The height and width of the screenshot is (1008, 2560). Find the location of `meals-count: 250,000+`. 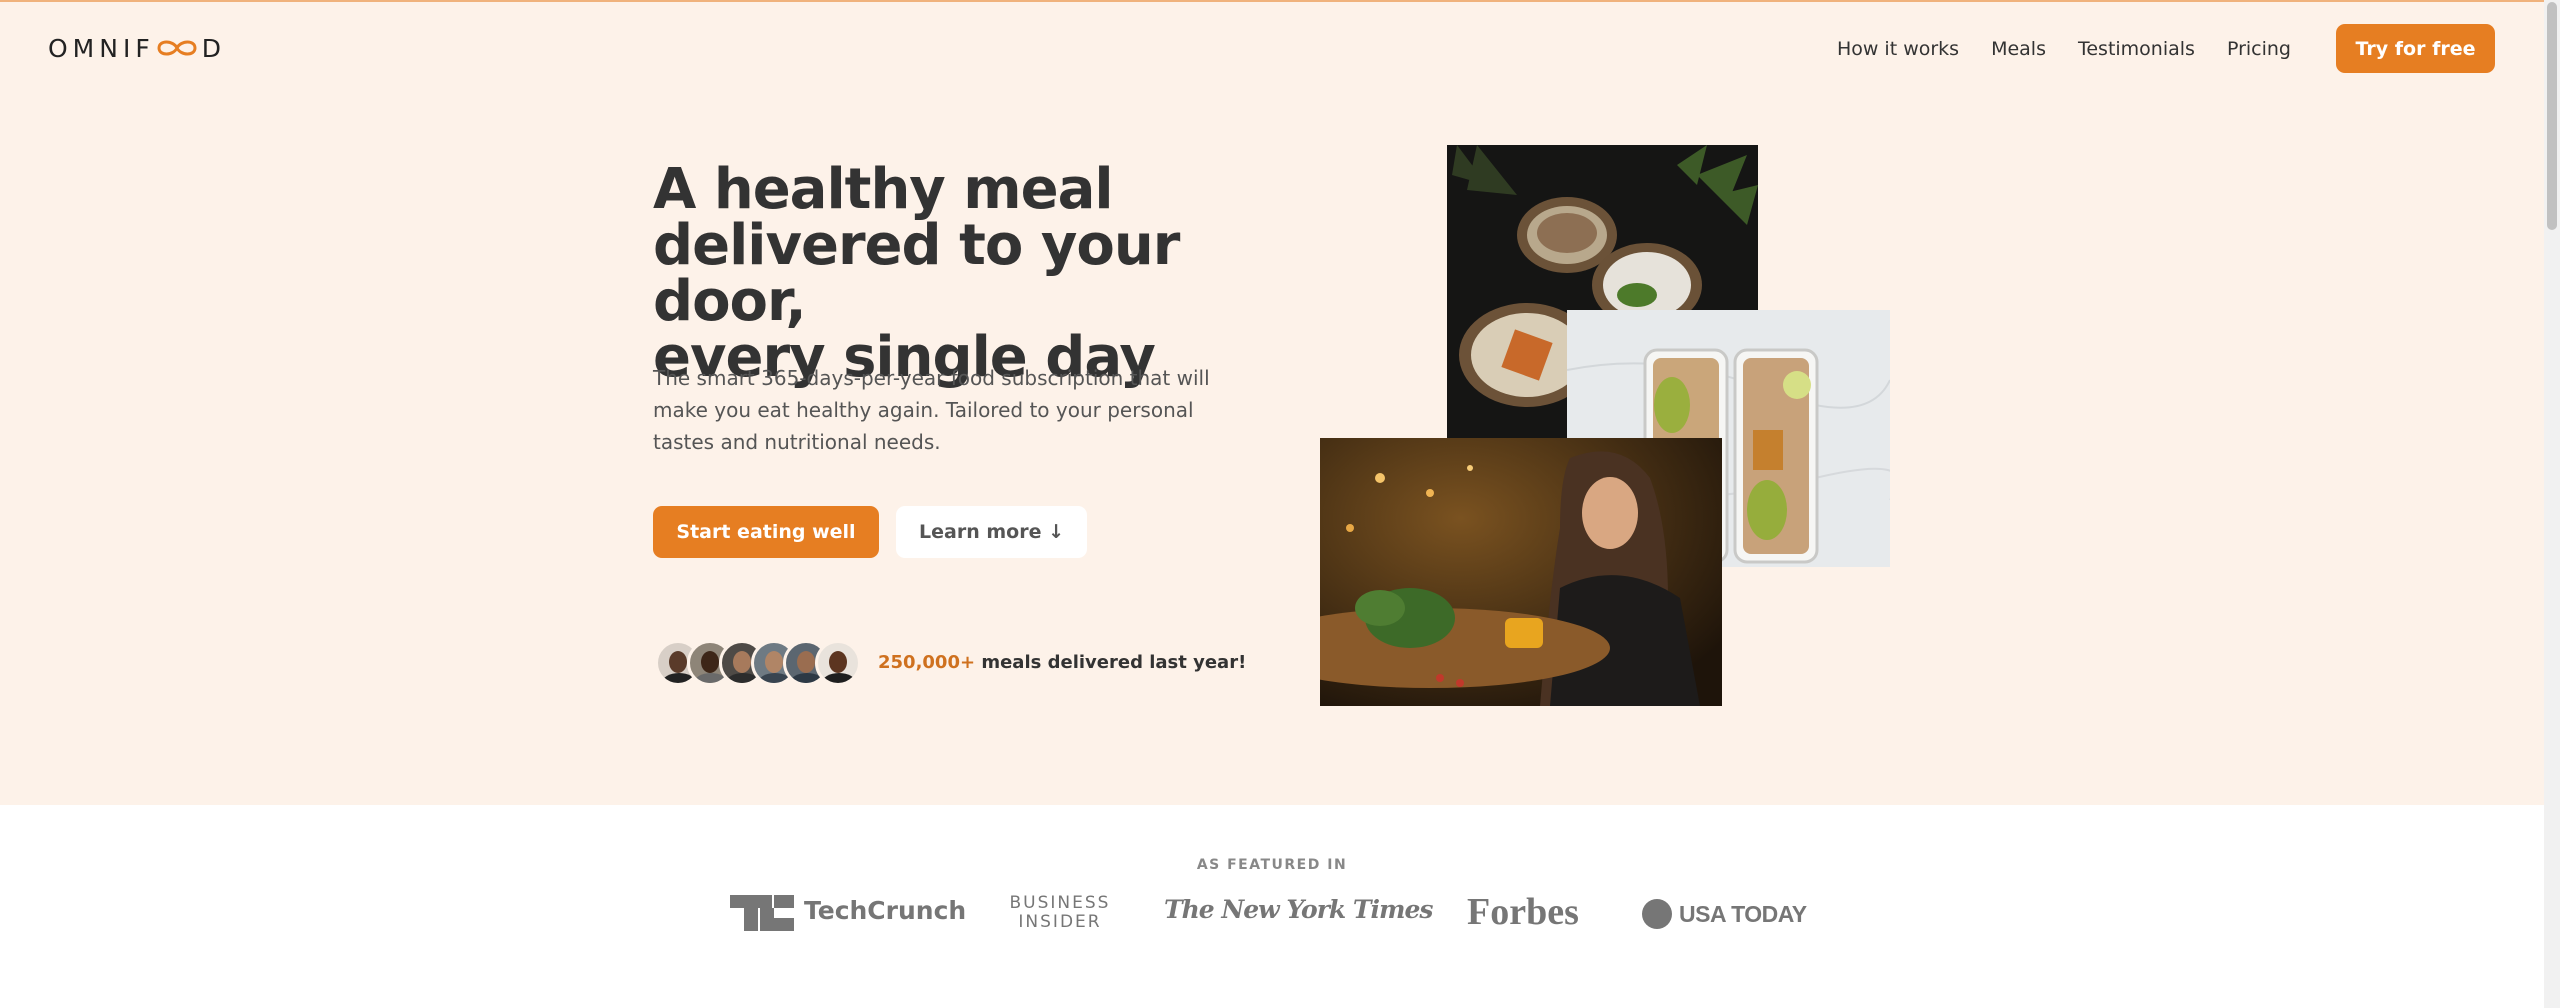

meals-count: 250,000+ is located at coordinates (927, 662).